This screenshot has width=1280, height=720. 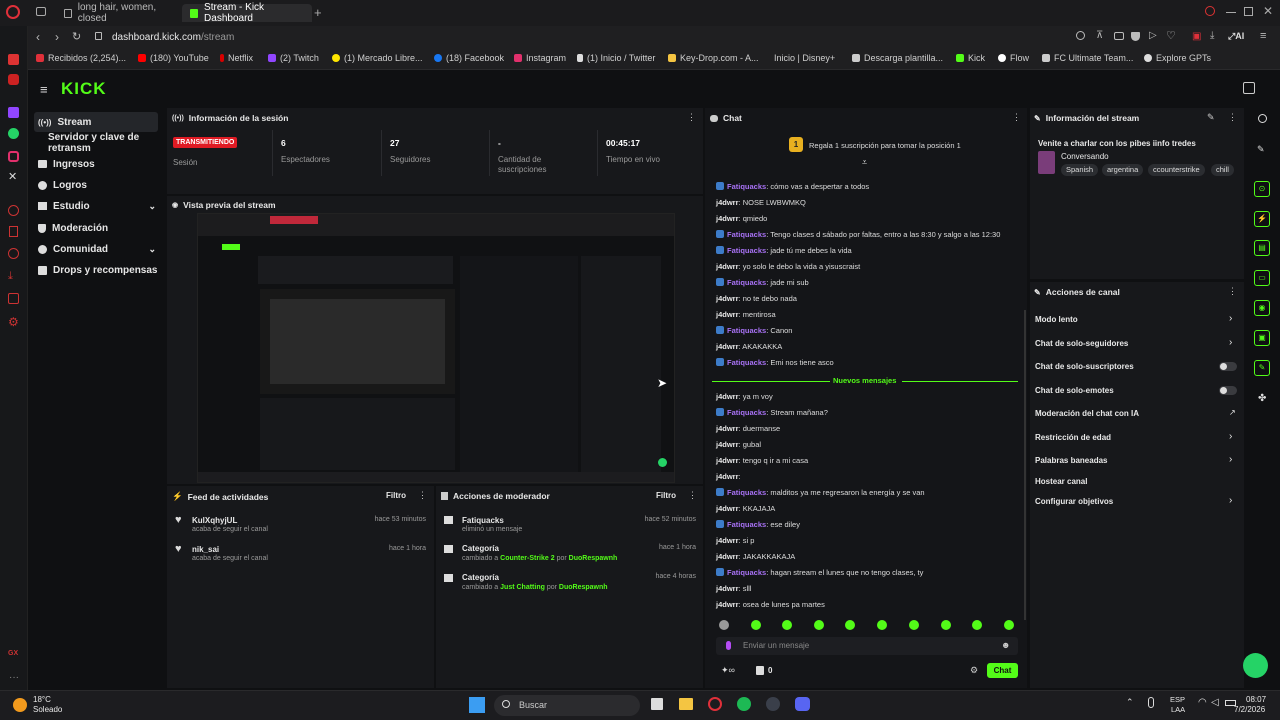 I want to click on chat-message: Fatiquacks: Stream mañana?, so click(x=772, y=412).